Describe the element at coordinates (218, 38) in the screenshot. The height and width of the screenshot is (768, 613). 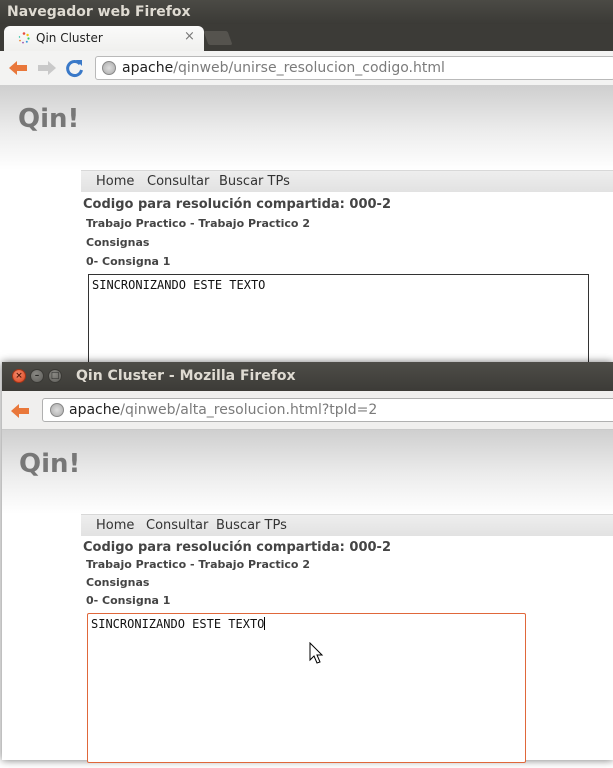
I see `new-tab-button` at that location.